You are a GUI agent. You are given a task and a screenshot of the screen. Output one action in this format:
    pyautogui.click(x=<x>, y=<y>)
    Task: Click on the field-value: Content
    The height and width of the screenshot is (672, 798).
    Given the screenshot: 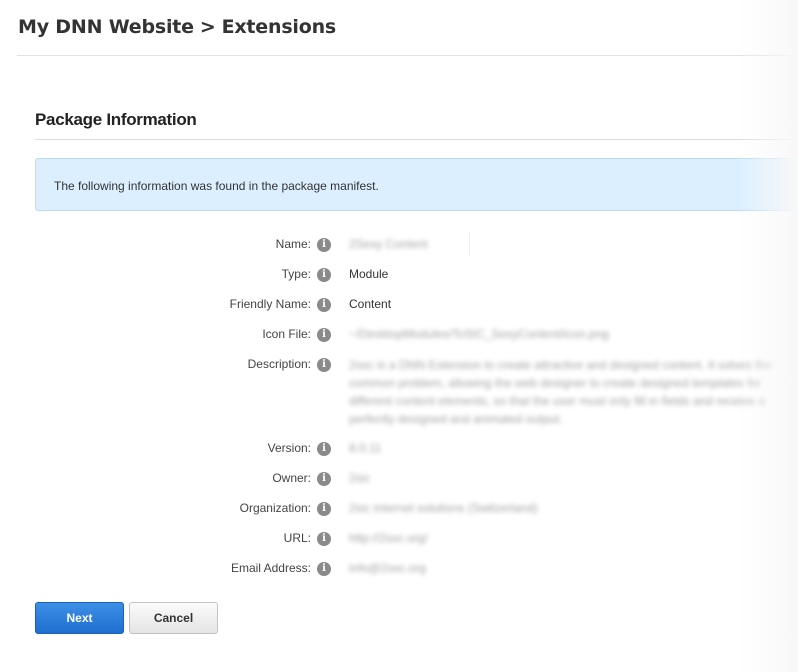 What is the action you would take?
    pyautogui.click(x=370, y=304)
    